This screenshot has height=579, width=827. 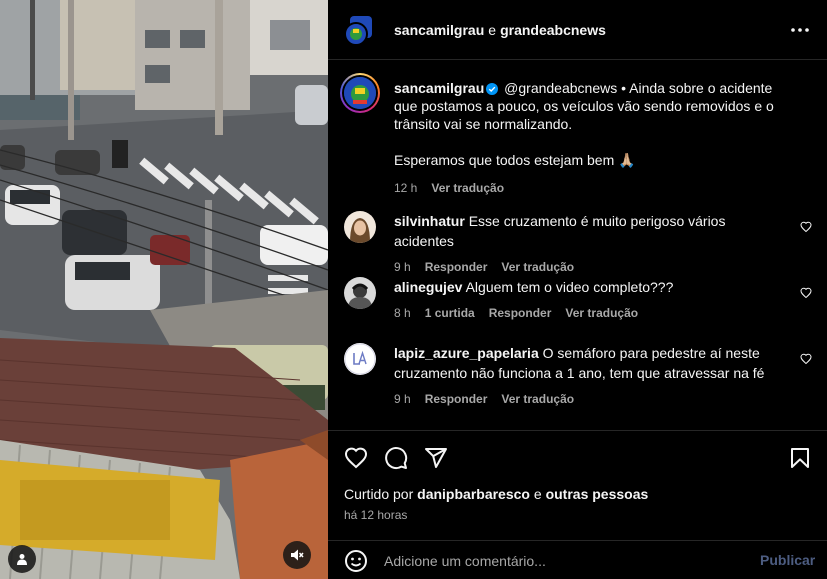 I want to click on caption-time: 12 h, so click(x=405, y=188).